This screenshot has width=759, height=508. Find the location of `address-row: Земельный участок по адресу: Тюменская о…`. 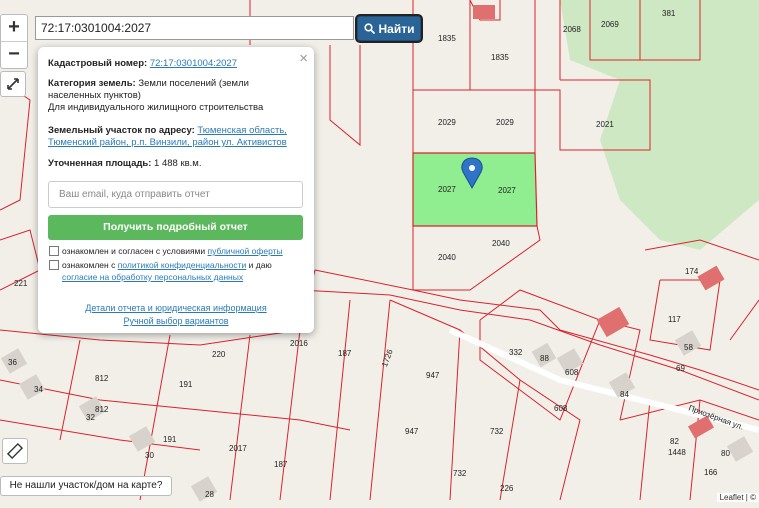

address-row: Земельный участок по адресу: Тюменская о… is located at coordinates (173, 137).